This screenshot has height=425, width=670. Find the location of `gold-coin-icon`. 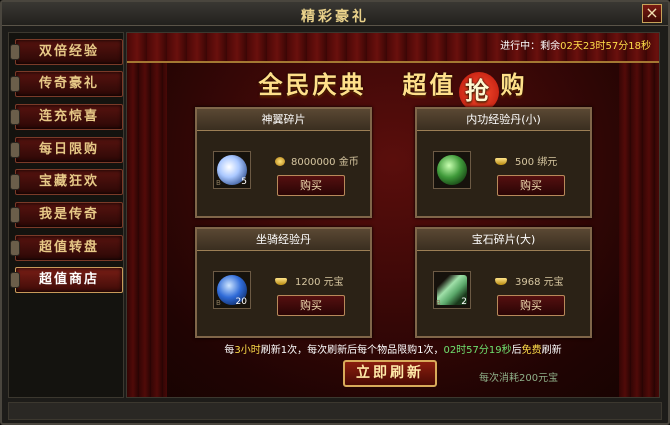

gold-coin-icon is located at coordinates (280, 161).